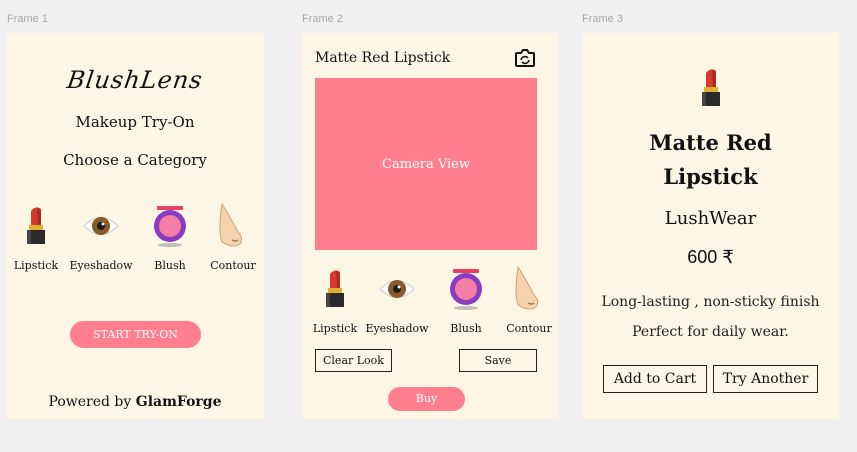 The height and width of the screenshot is (452, 857). What do you see at coordinates (710, 142) in the screenshot?
I see `product-name-line1: Matte Red` at bounding box center [710, 142].